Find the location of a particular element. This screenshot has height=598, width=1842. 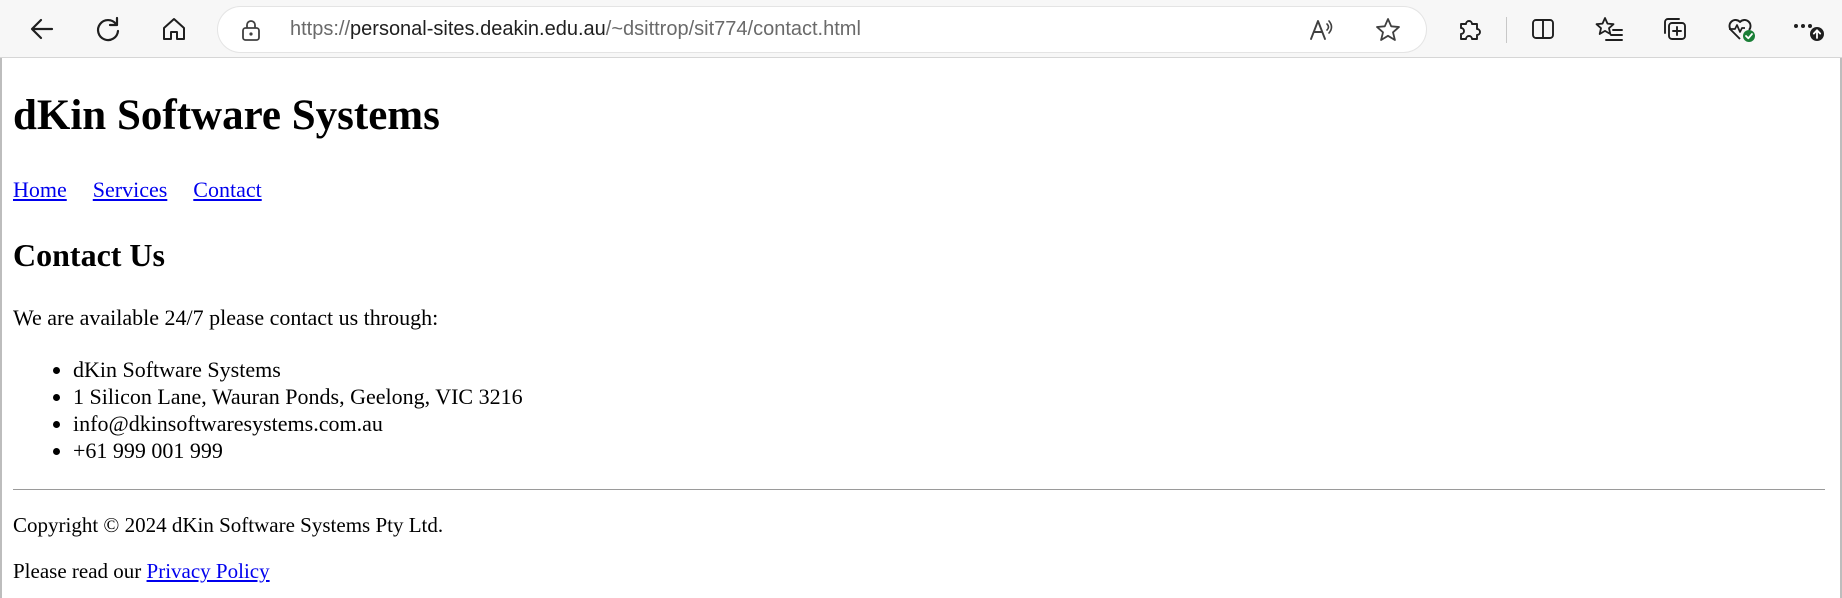

browser-essentials-button is located at coordinates (1741, 29).